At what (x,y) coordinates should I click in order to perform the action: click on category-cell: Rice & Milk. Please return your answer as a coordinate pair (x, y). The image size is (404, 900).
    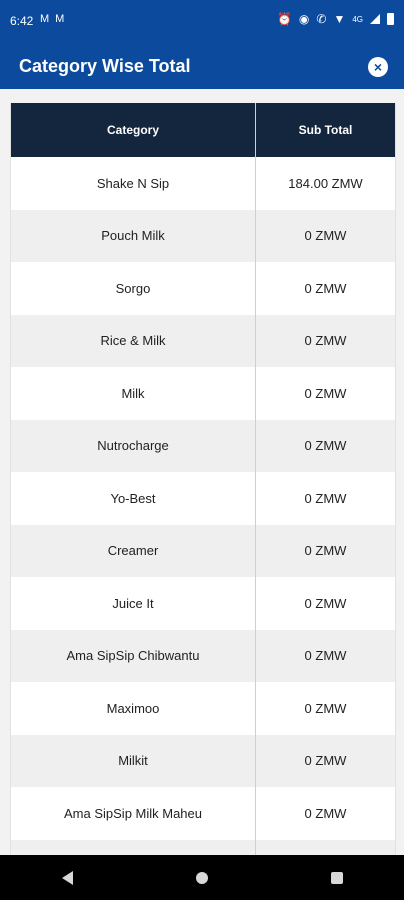
    Looking at the image, I should click on (133, 340).